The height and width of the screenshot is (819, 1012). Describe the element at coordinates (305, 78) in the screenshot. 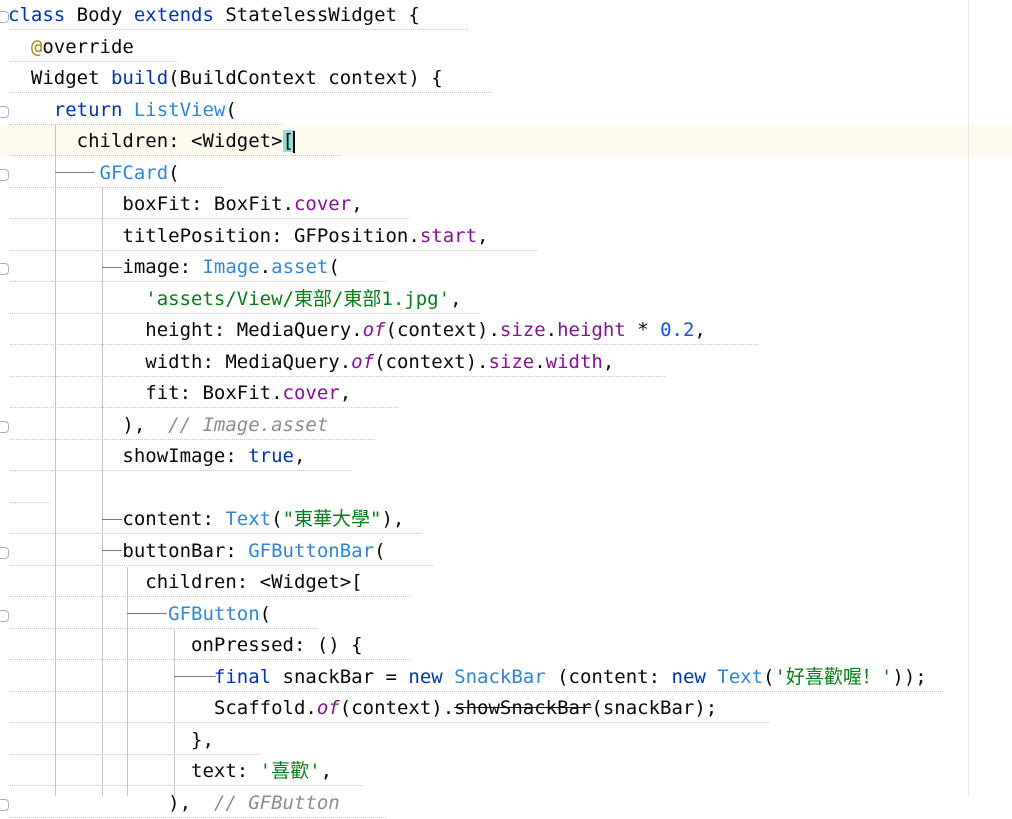

I see `code-token: (BuildContext context) {` at that location.